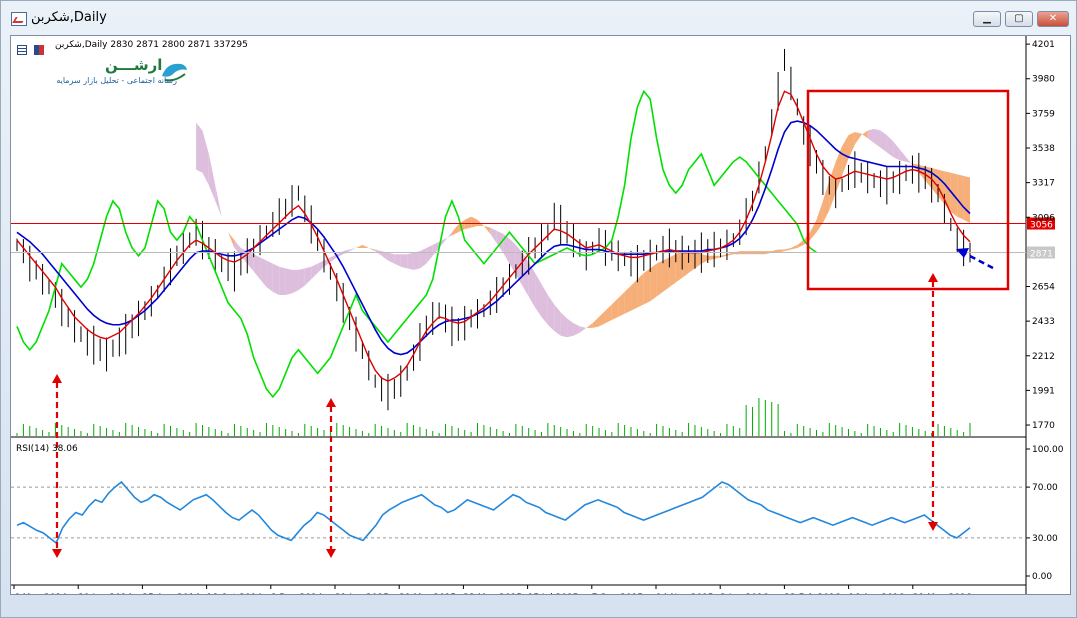 The image size is (1077, 618). I want to click on price-tick-label: 2212, so click(1043, 357).